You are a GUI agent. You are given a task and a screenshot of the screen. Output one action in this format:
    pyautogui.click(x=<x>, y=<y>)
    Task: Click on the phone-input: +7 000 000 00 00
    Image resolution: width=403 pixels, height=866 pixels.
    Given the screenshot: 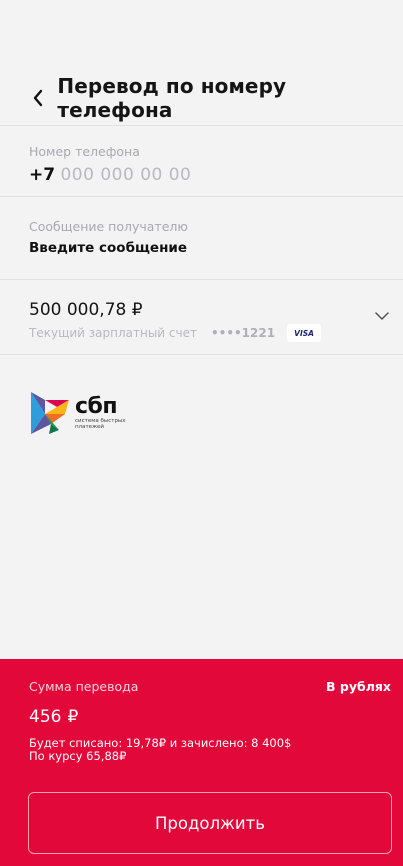 What is the action you would take?
    pyautogui.click(x=216, y=175)
    